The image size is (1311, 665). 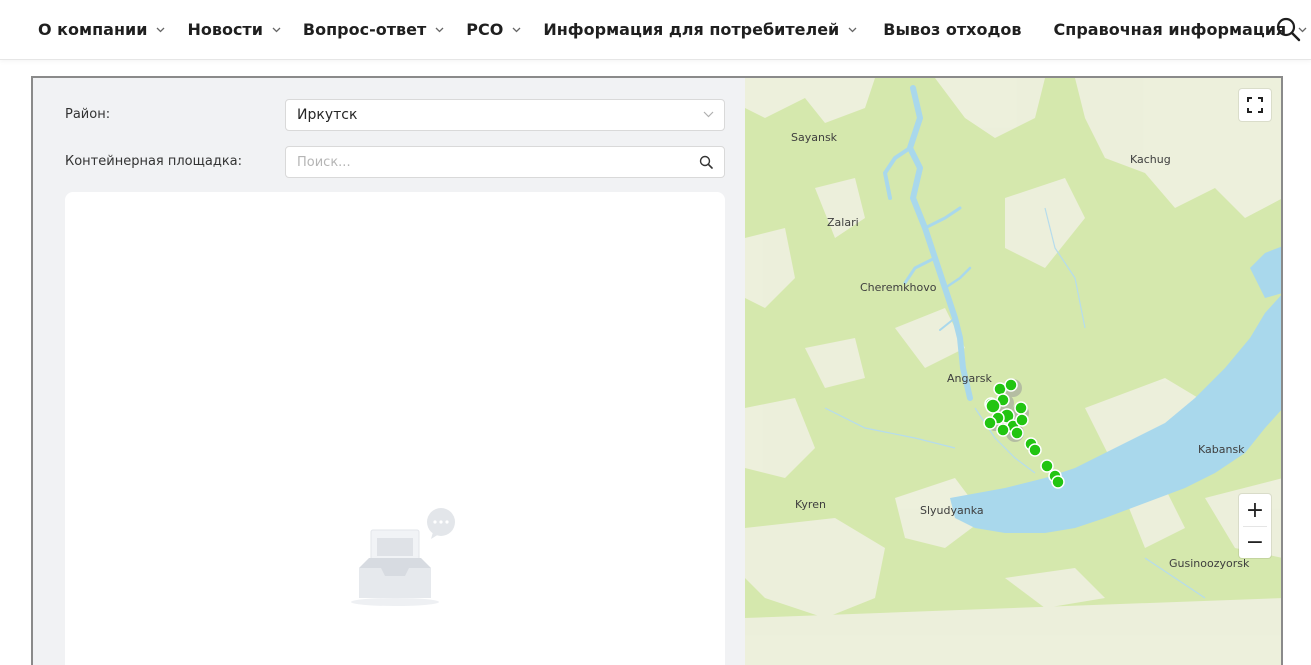 I want to click on nav-item-label: О компании, so click(x=93, y=29).